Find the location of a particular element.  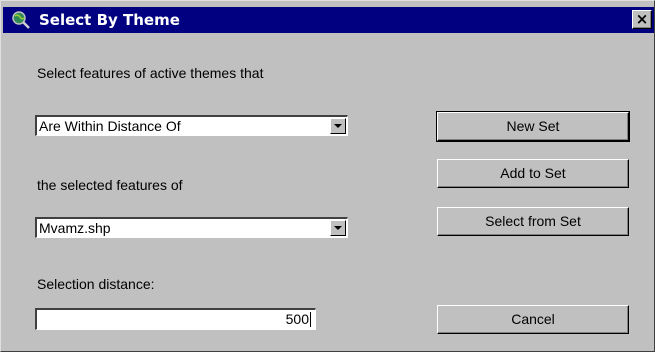

distance-input: 500 is located at coordinates (175, 319).